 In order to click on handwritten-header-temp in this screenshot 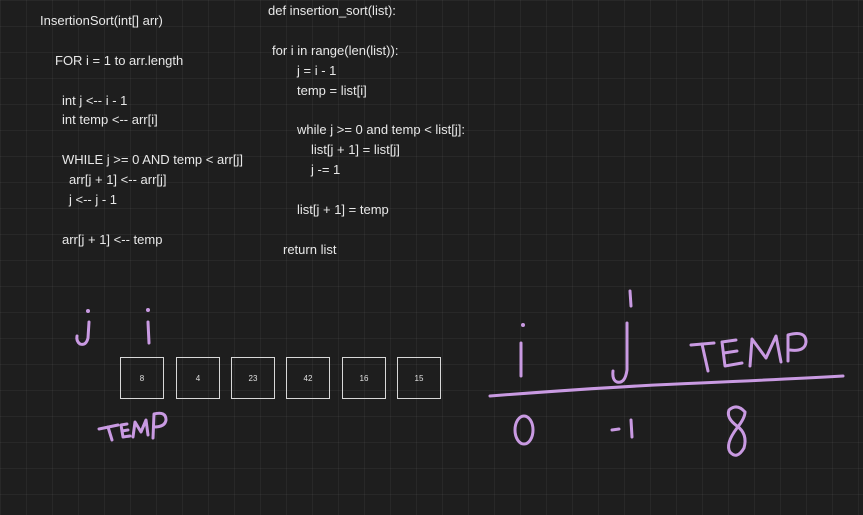, I will do `click(748, 352)`.